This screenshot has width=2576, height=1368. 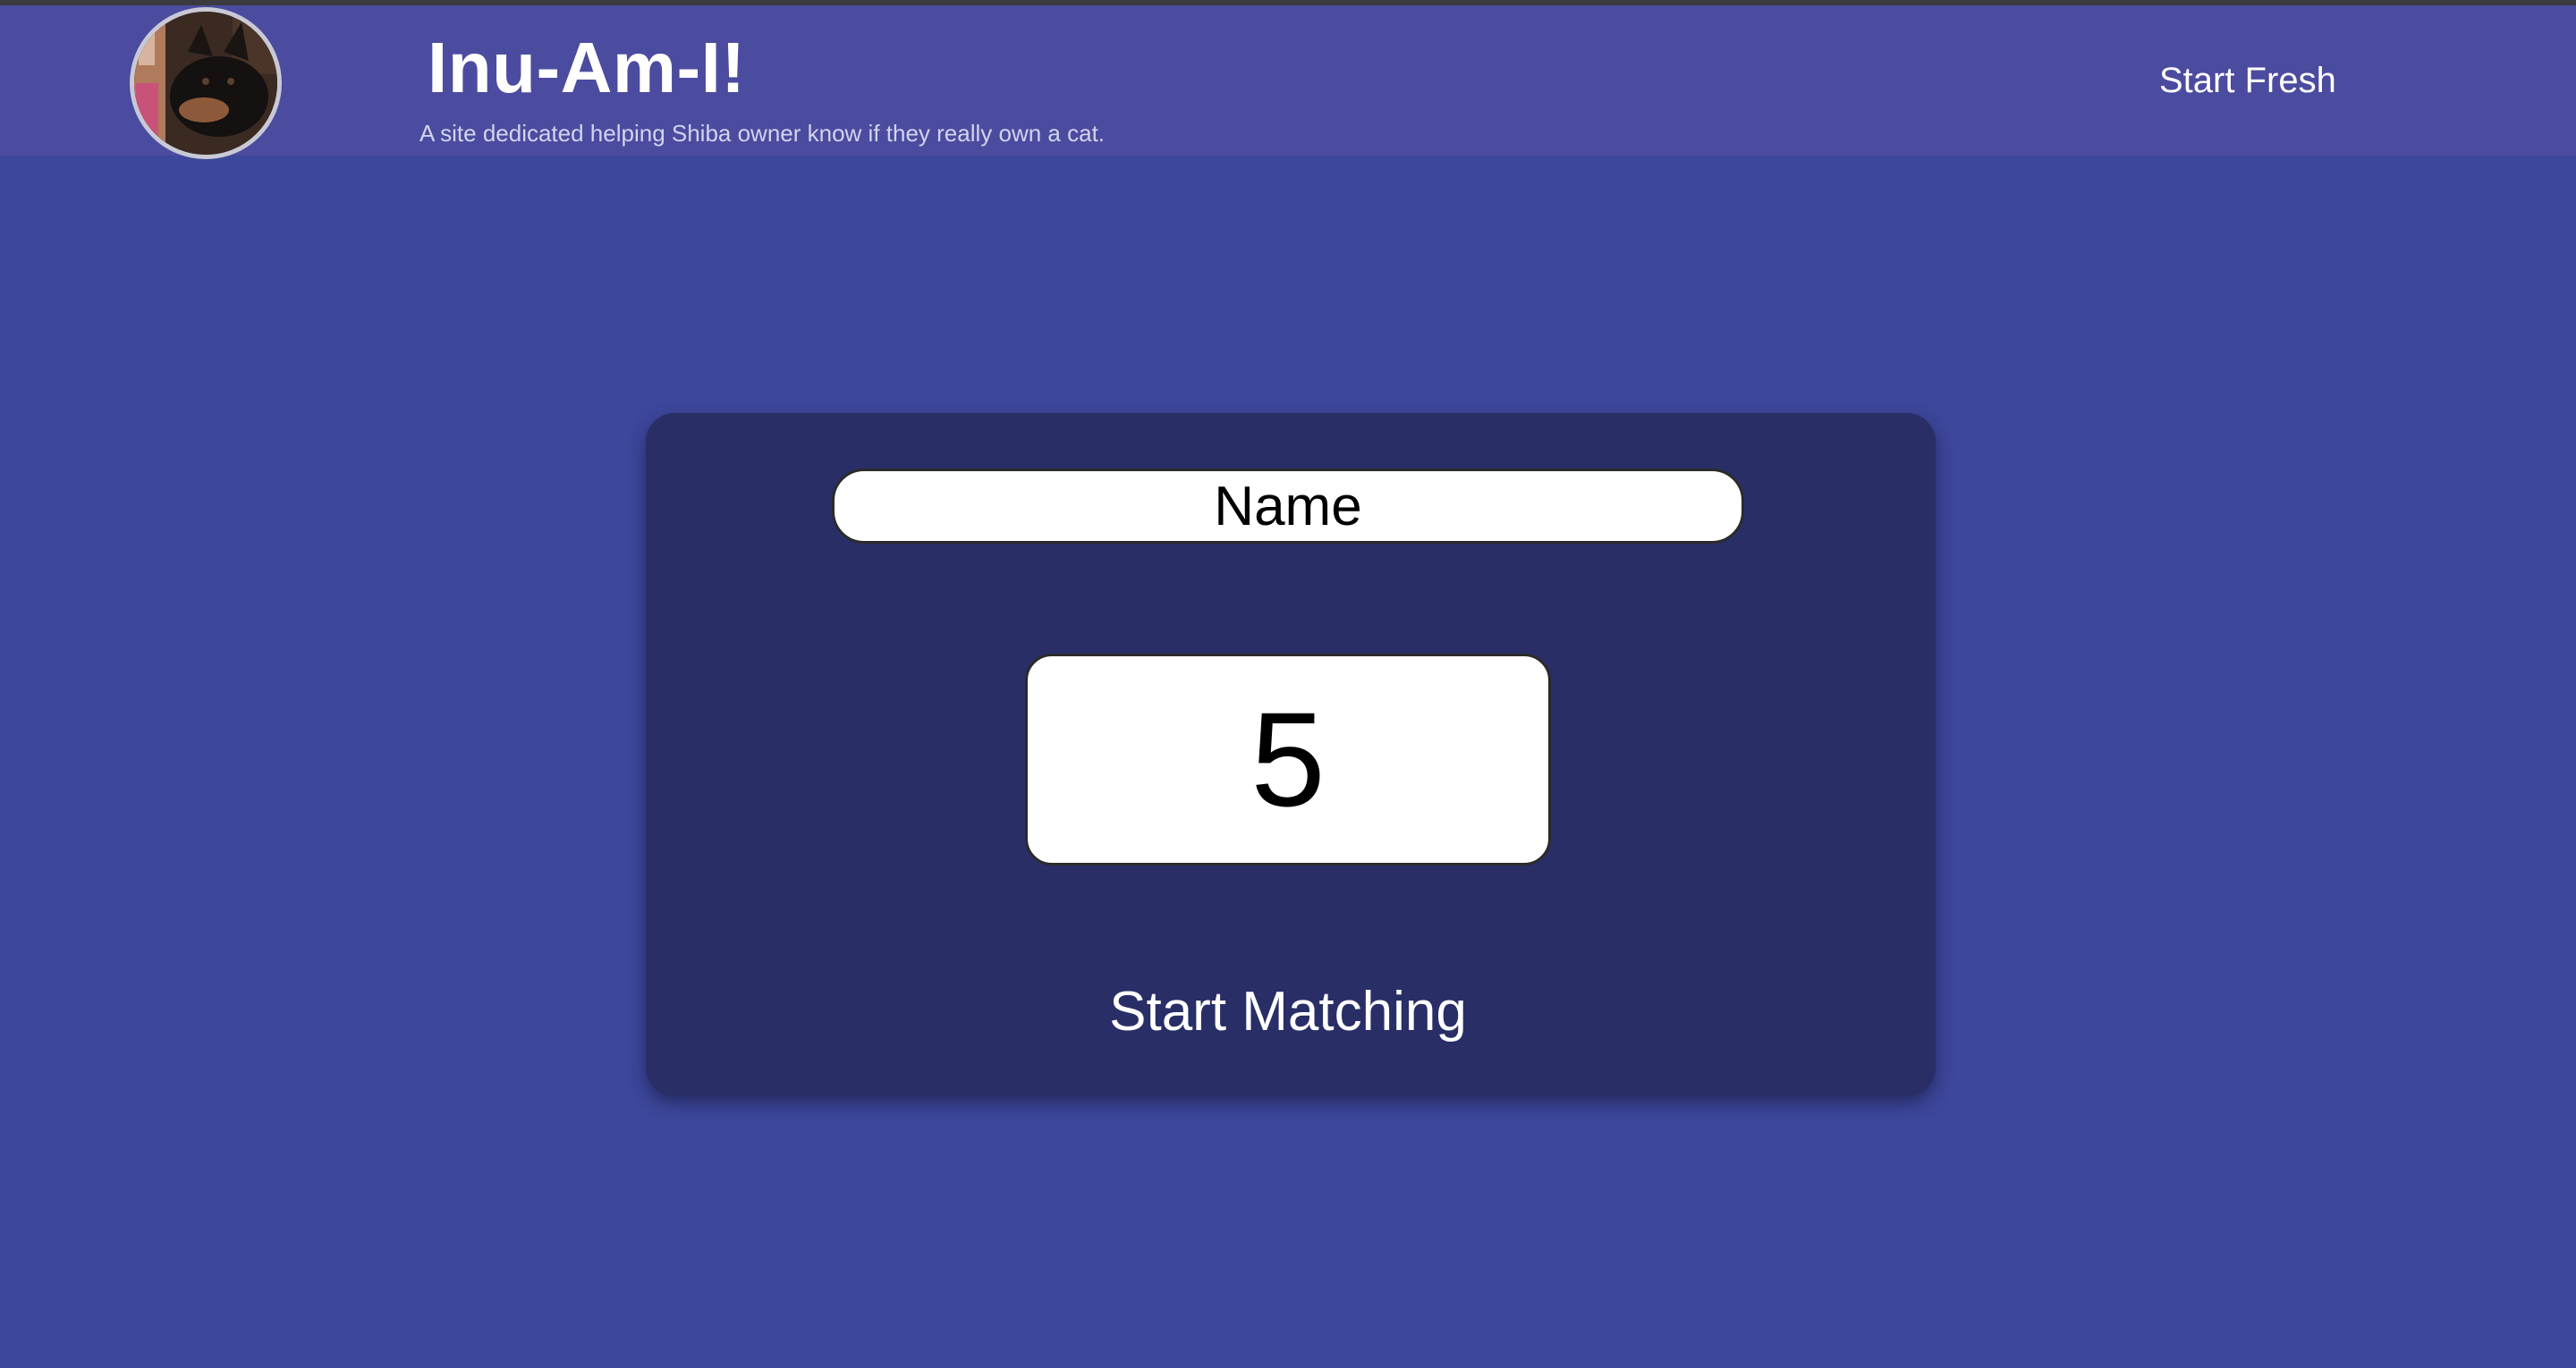 I want to click on start-fresh-link: Start Fresh, so click(x=2247, y=81).